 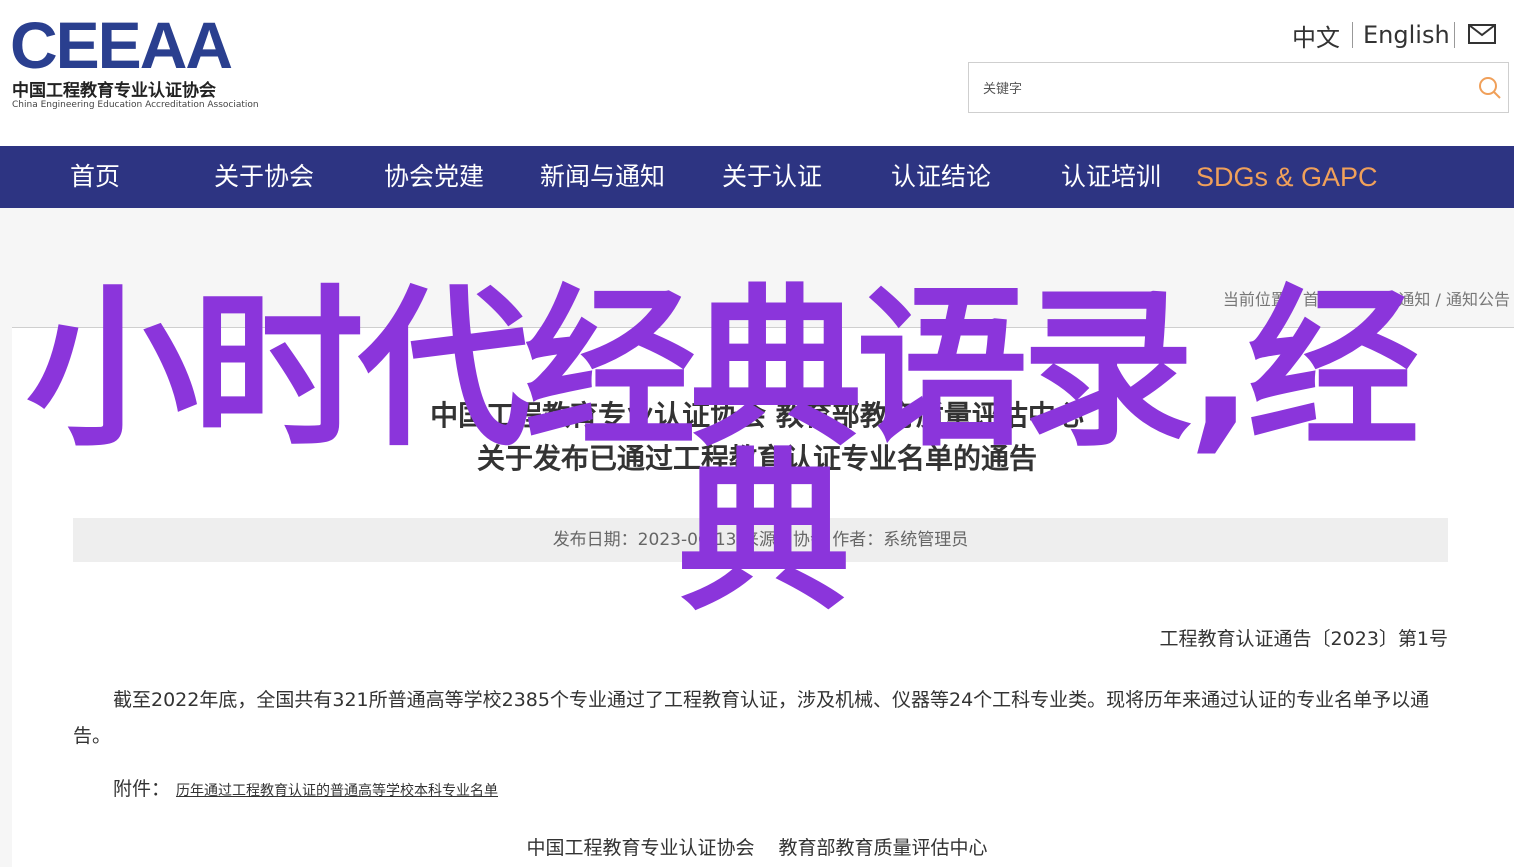 I want to click on attachment: 附件： 历年通过工程教育认证的普通高等学校本科专业名单, so click(x=305, y=787).